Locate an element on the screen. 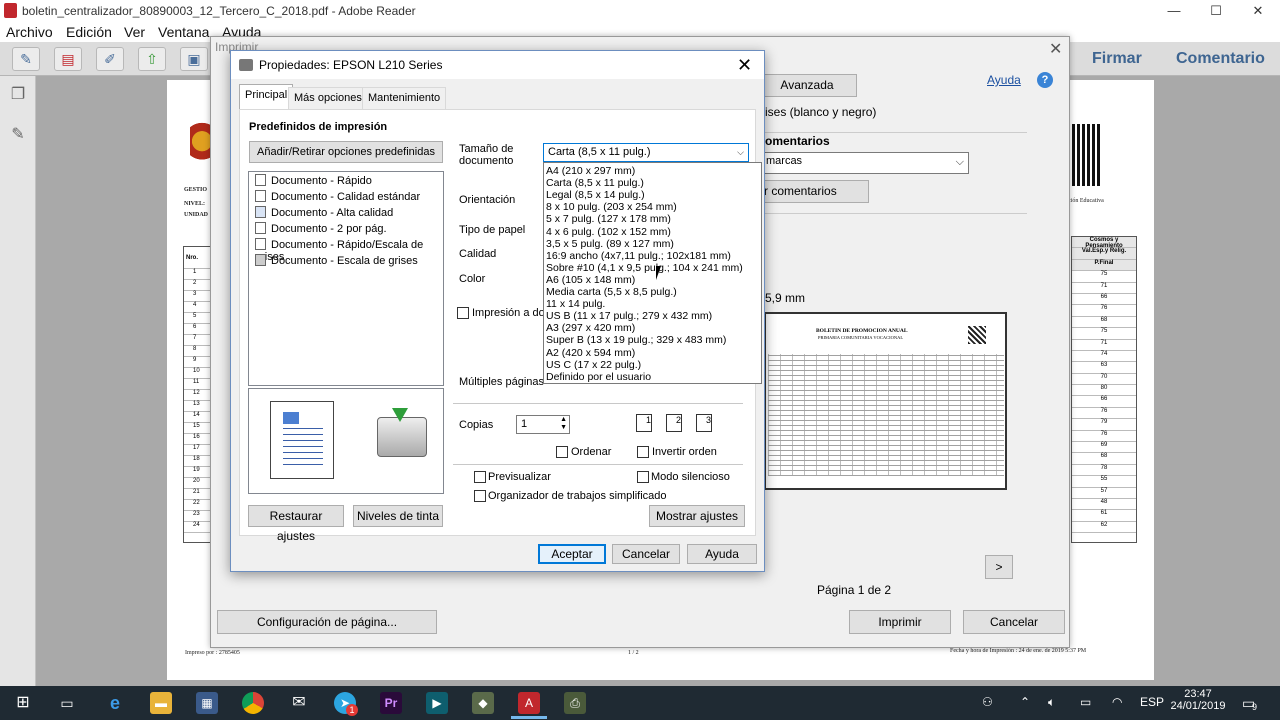 Image resolution: width=1280 pixels, height=720 pixels. paper-size-option: 5 x 7 pulg. (127 x 178 mm) is located at coordinates (608, 219).